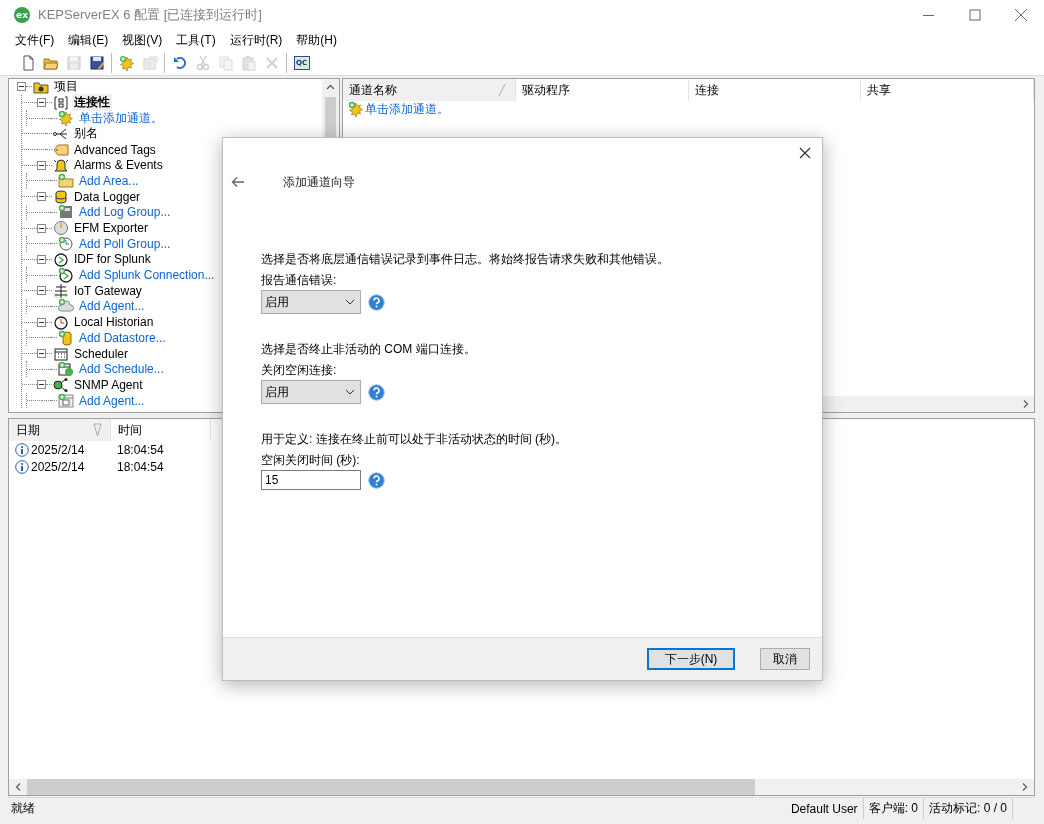 The image size is (1044, 824). What do you see at coordinates (61, 290) in the screenshot?
I see `network-icon` at bounding box center [61, 290].